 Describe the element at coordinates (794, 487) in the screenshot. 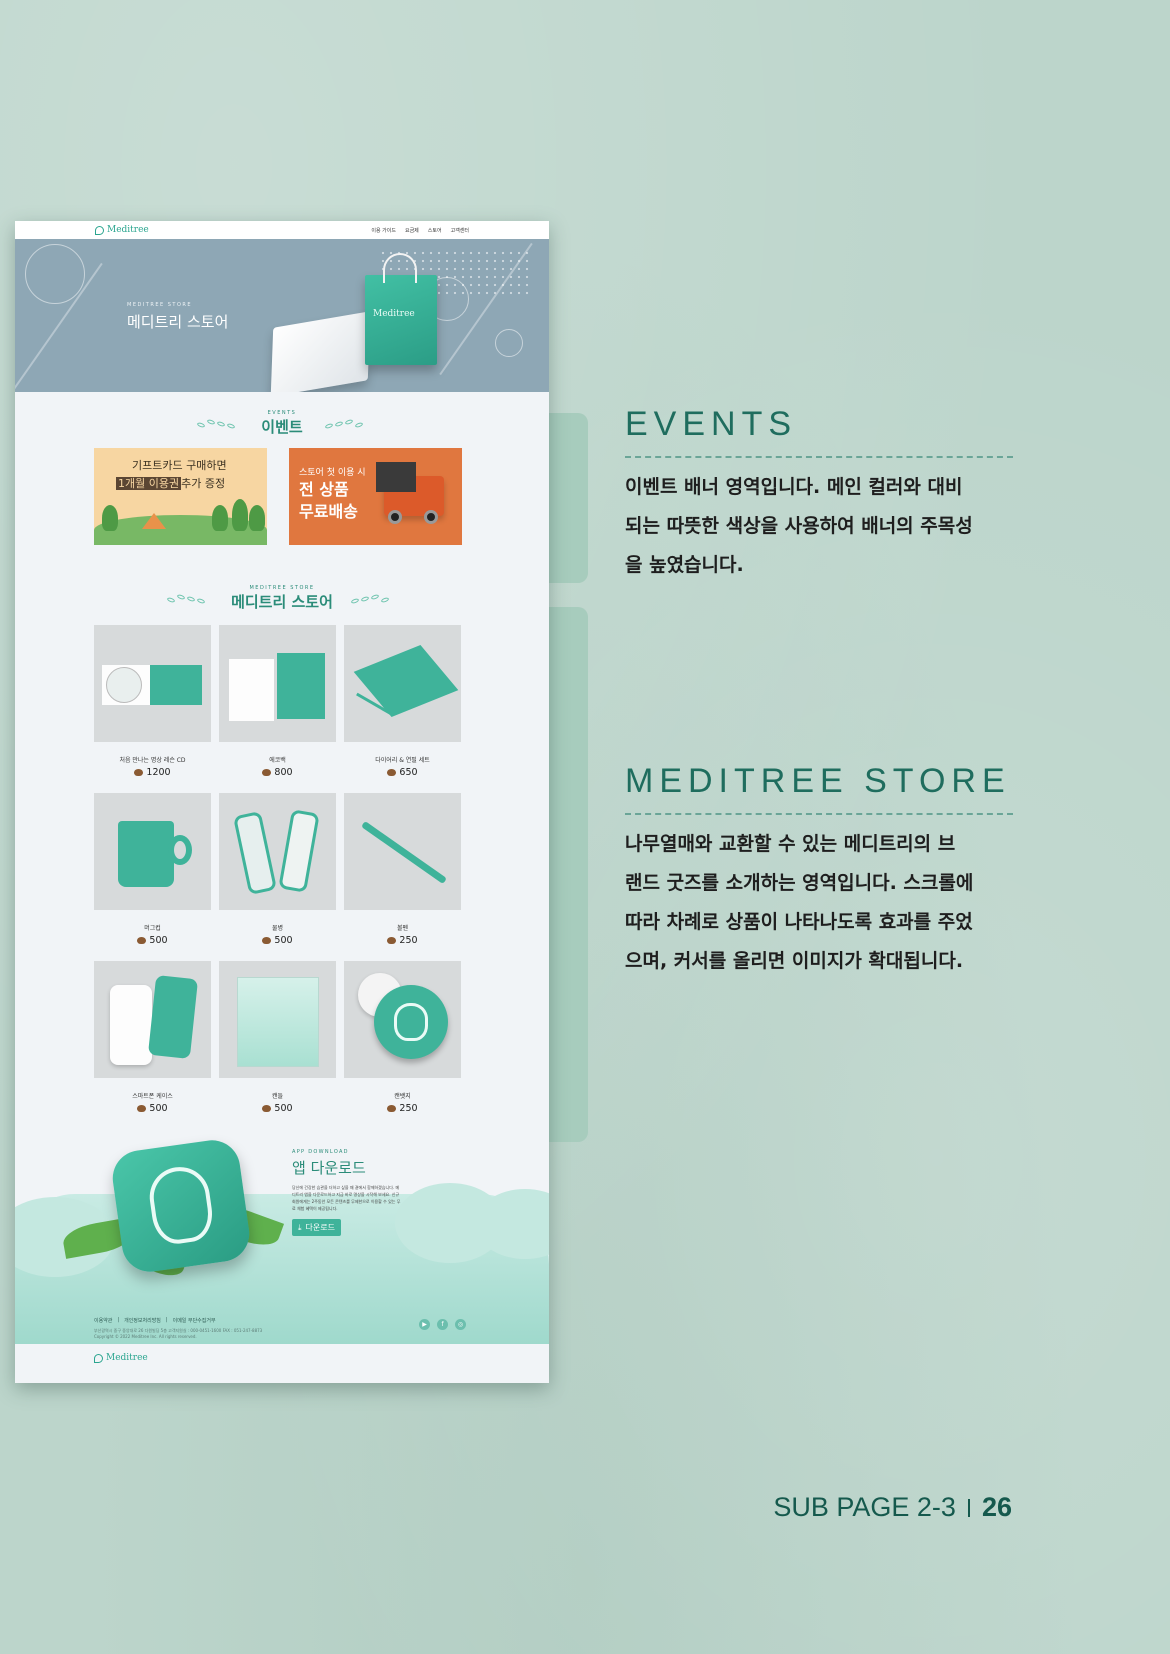

I see `events-line: 이벤트 배너 영역입니다. 메인 컬러와 대비` at that location.